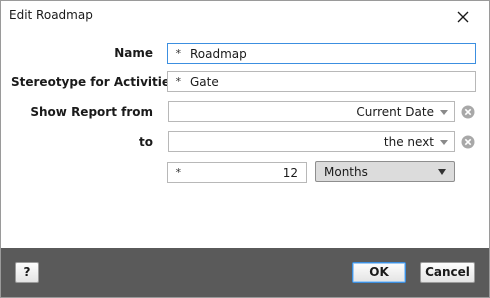 The height and width of the screenshot is (298, 490). Describe the element at coordinates (133, 53) in the screenshot. I see `name-label: Name` at that location.